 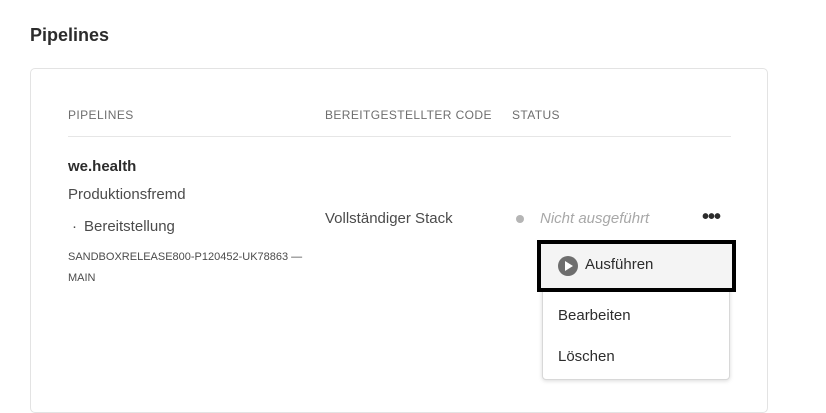 What do you see at coordinates (101, 115) in the screenshot?
I see `column-header-pipelines: PIPELINES` at bounding box center [101, 115].